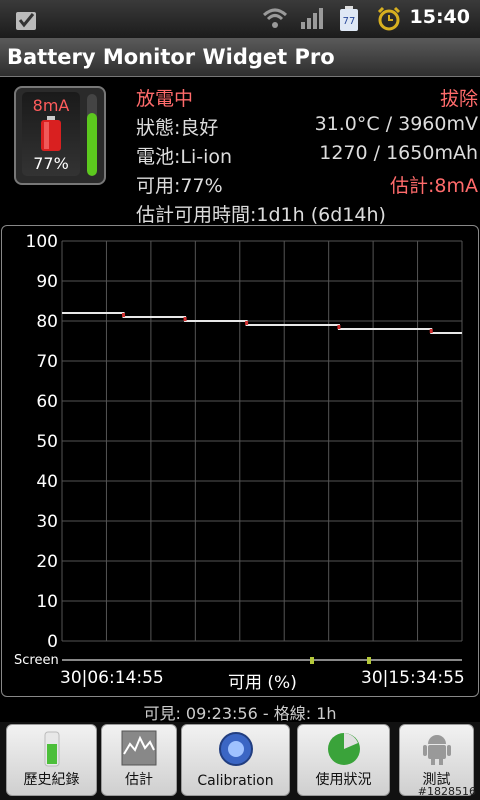 Image resolution: width=480 pixels, height=800 pixels. What do you see at coordinates (171, 57) in the screenshot?
I see `app-title: Battery Monitor Widget Pro` at bounding box center [171, 57].